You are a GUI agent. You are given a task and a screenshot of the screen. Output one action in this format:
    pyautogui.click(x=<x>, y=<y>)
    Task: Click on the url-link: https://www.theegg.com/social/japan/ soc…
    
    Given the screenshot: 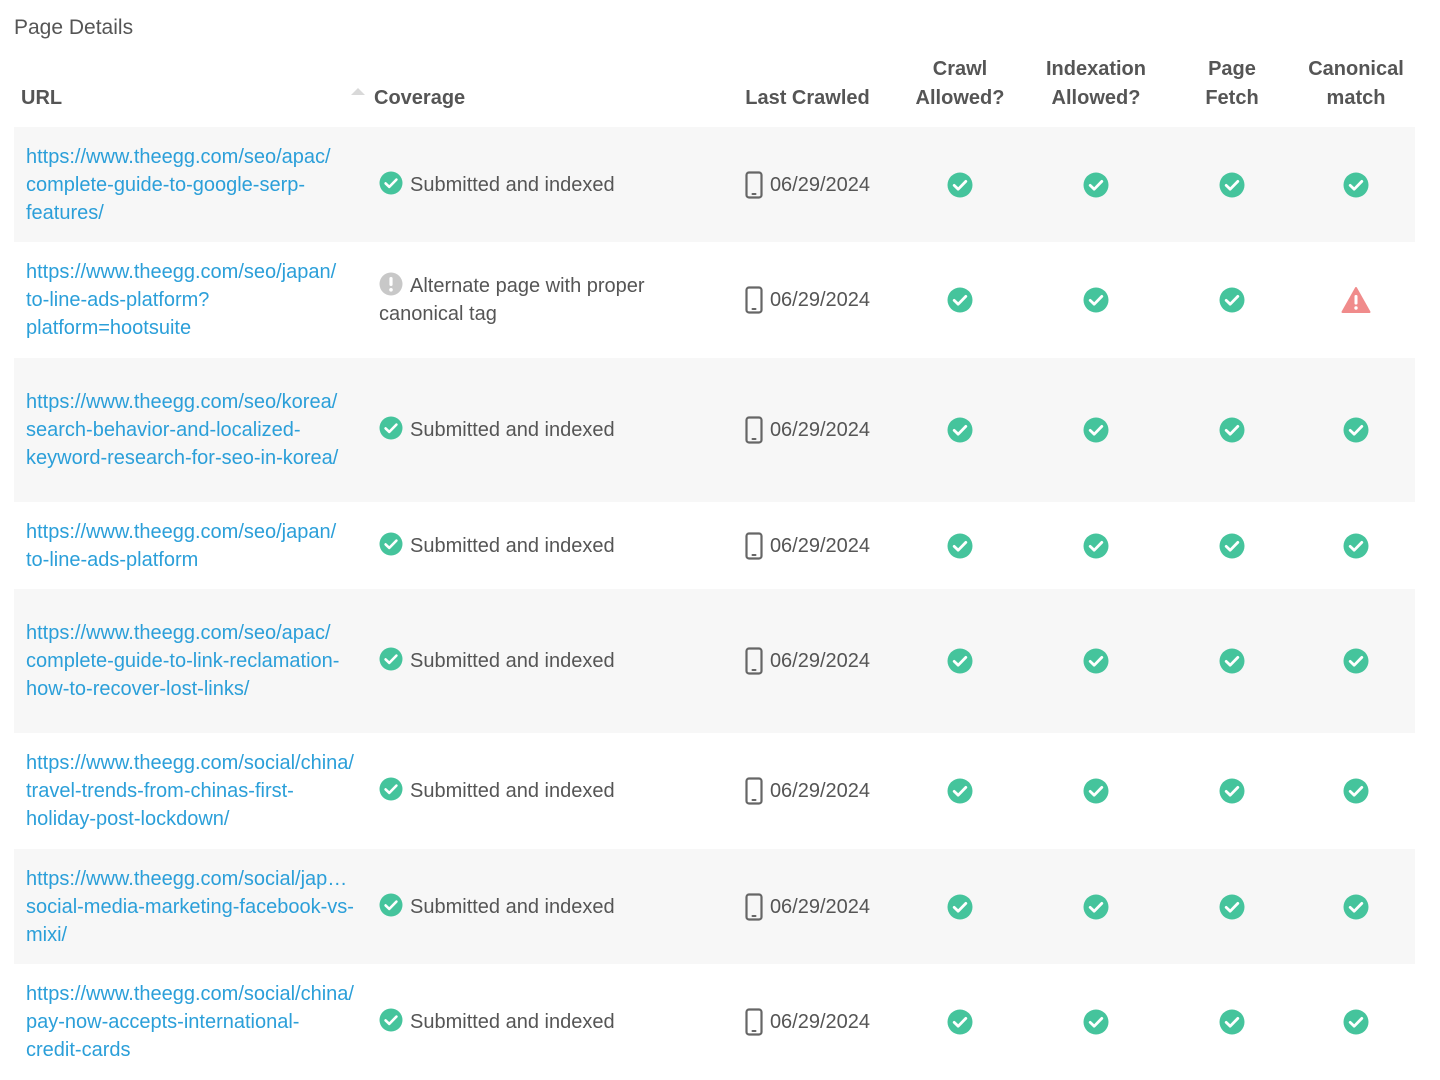 What is the action you would take?
    pyautogui.click(x=190, y=907)
    